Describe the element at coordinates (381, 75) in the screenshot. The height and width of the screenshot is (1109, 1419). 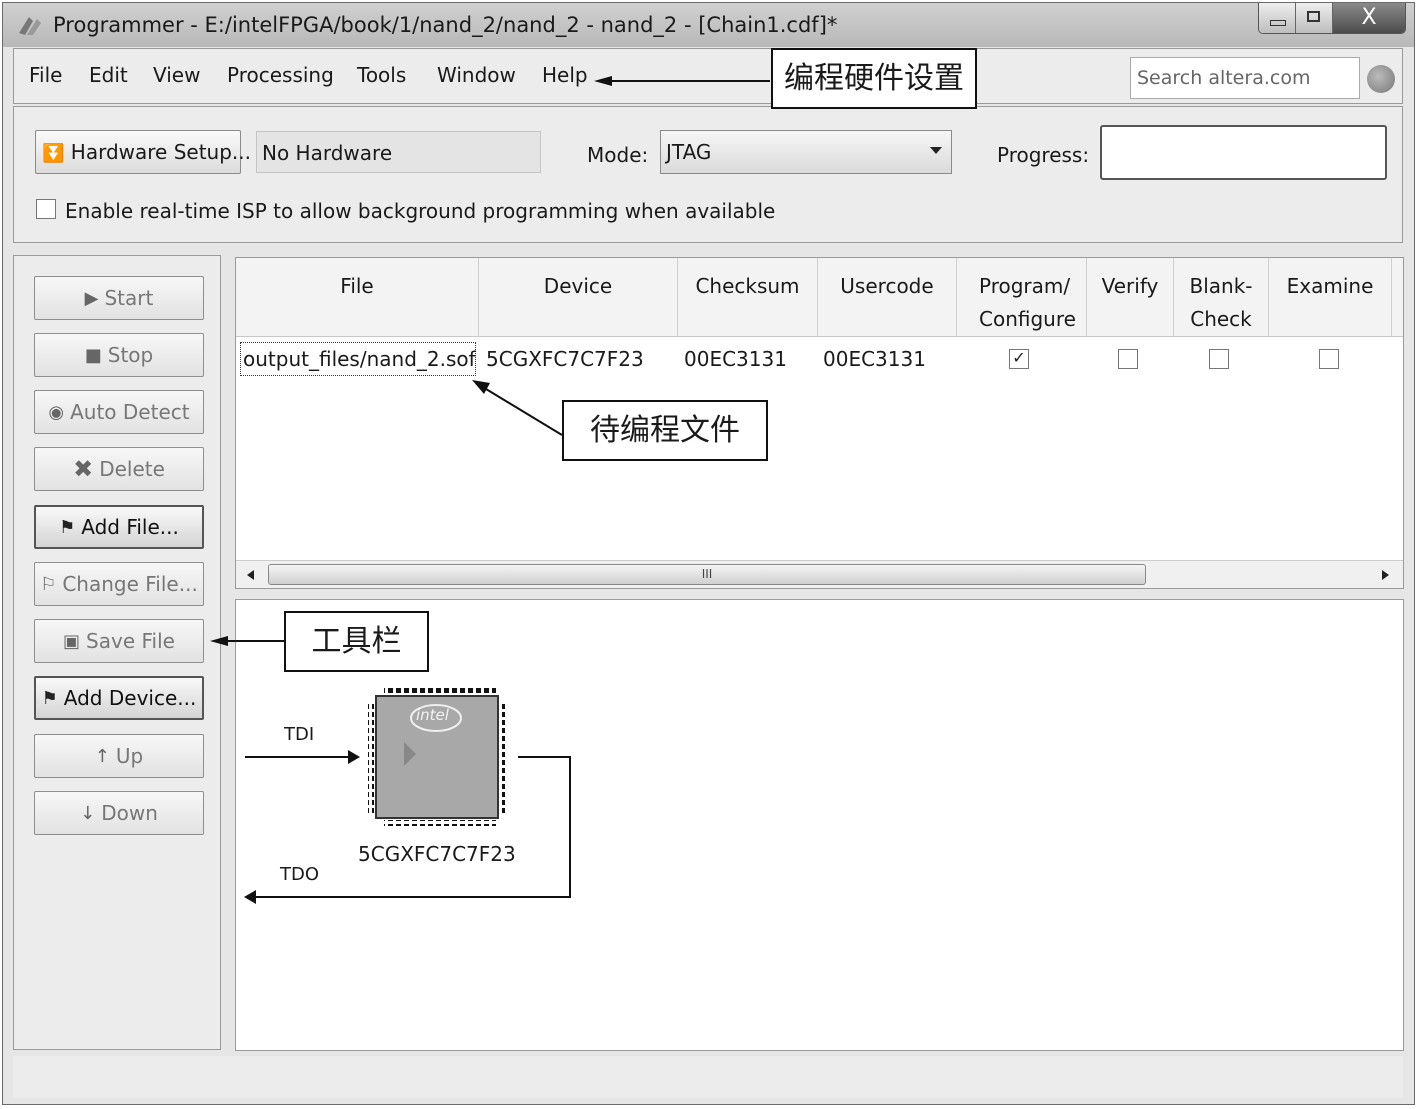
I see `menu-tools: Tools` at that location.